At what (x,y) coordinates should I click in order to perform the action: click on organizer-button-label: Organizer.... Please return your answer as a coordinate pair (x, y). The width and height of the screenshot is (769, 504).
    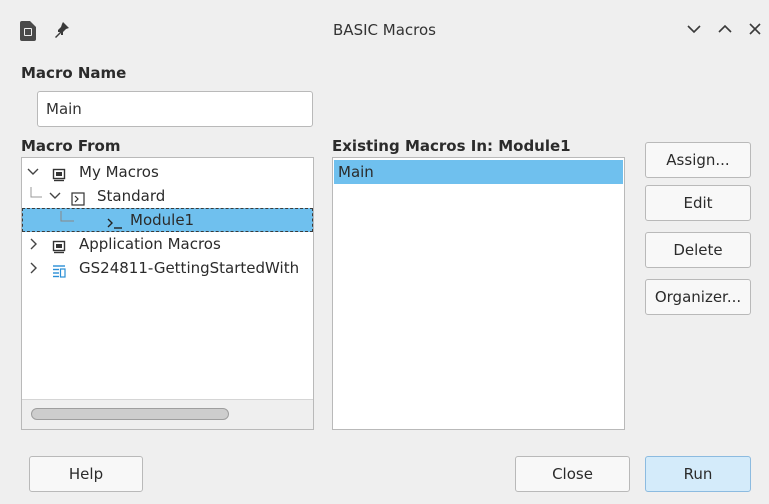
    Looking at the image, I should click on (698, 297).